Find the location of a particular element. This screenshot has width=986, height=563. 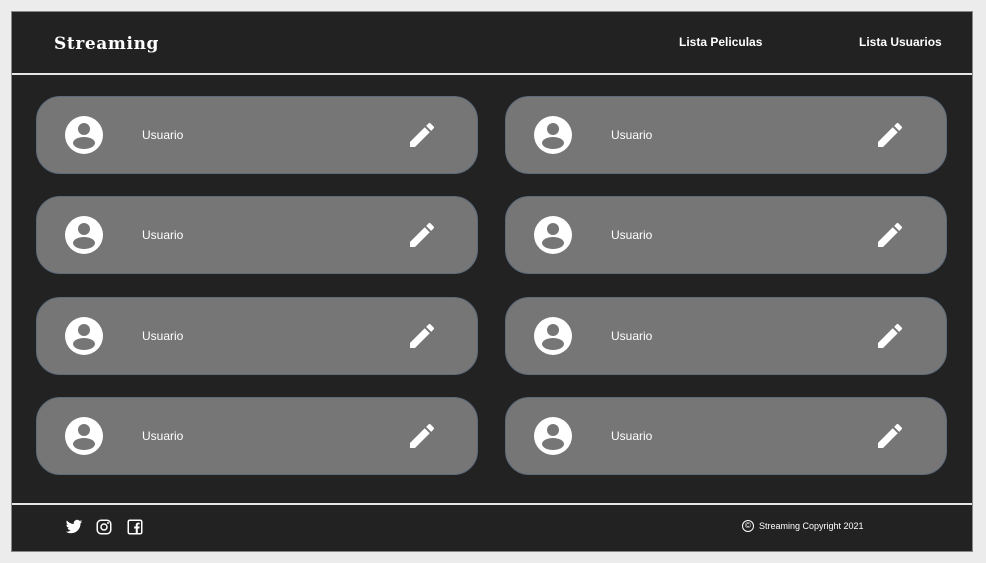

nav-lista-peliculas: Lista Peliculas is located at coordinates (720, 42).